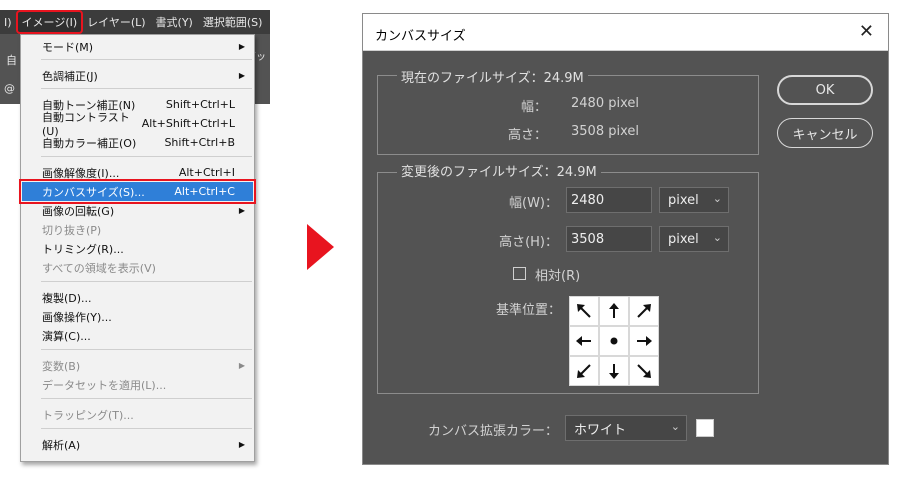 The height and width of the screenshot is (480, 900). I want to click on arrow-down-left-icon, so click(584, 371).